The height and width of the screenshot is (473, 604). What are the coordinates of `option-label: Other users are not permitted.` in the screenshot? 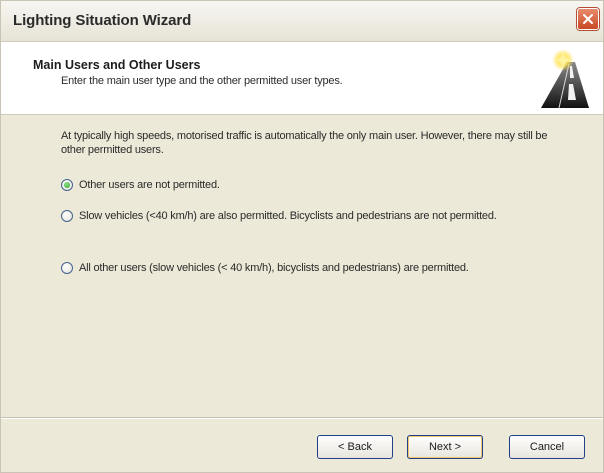 It's located at (149, 185).